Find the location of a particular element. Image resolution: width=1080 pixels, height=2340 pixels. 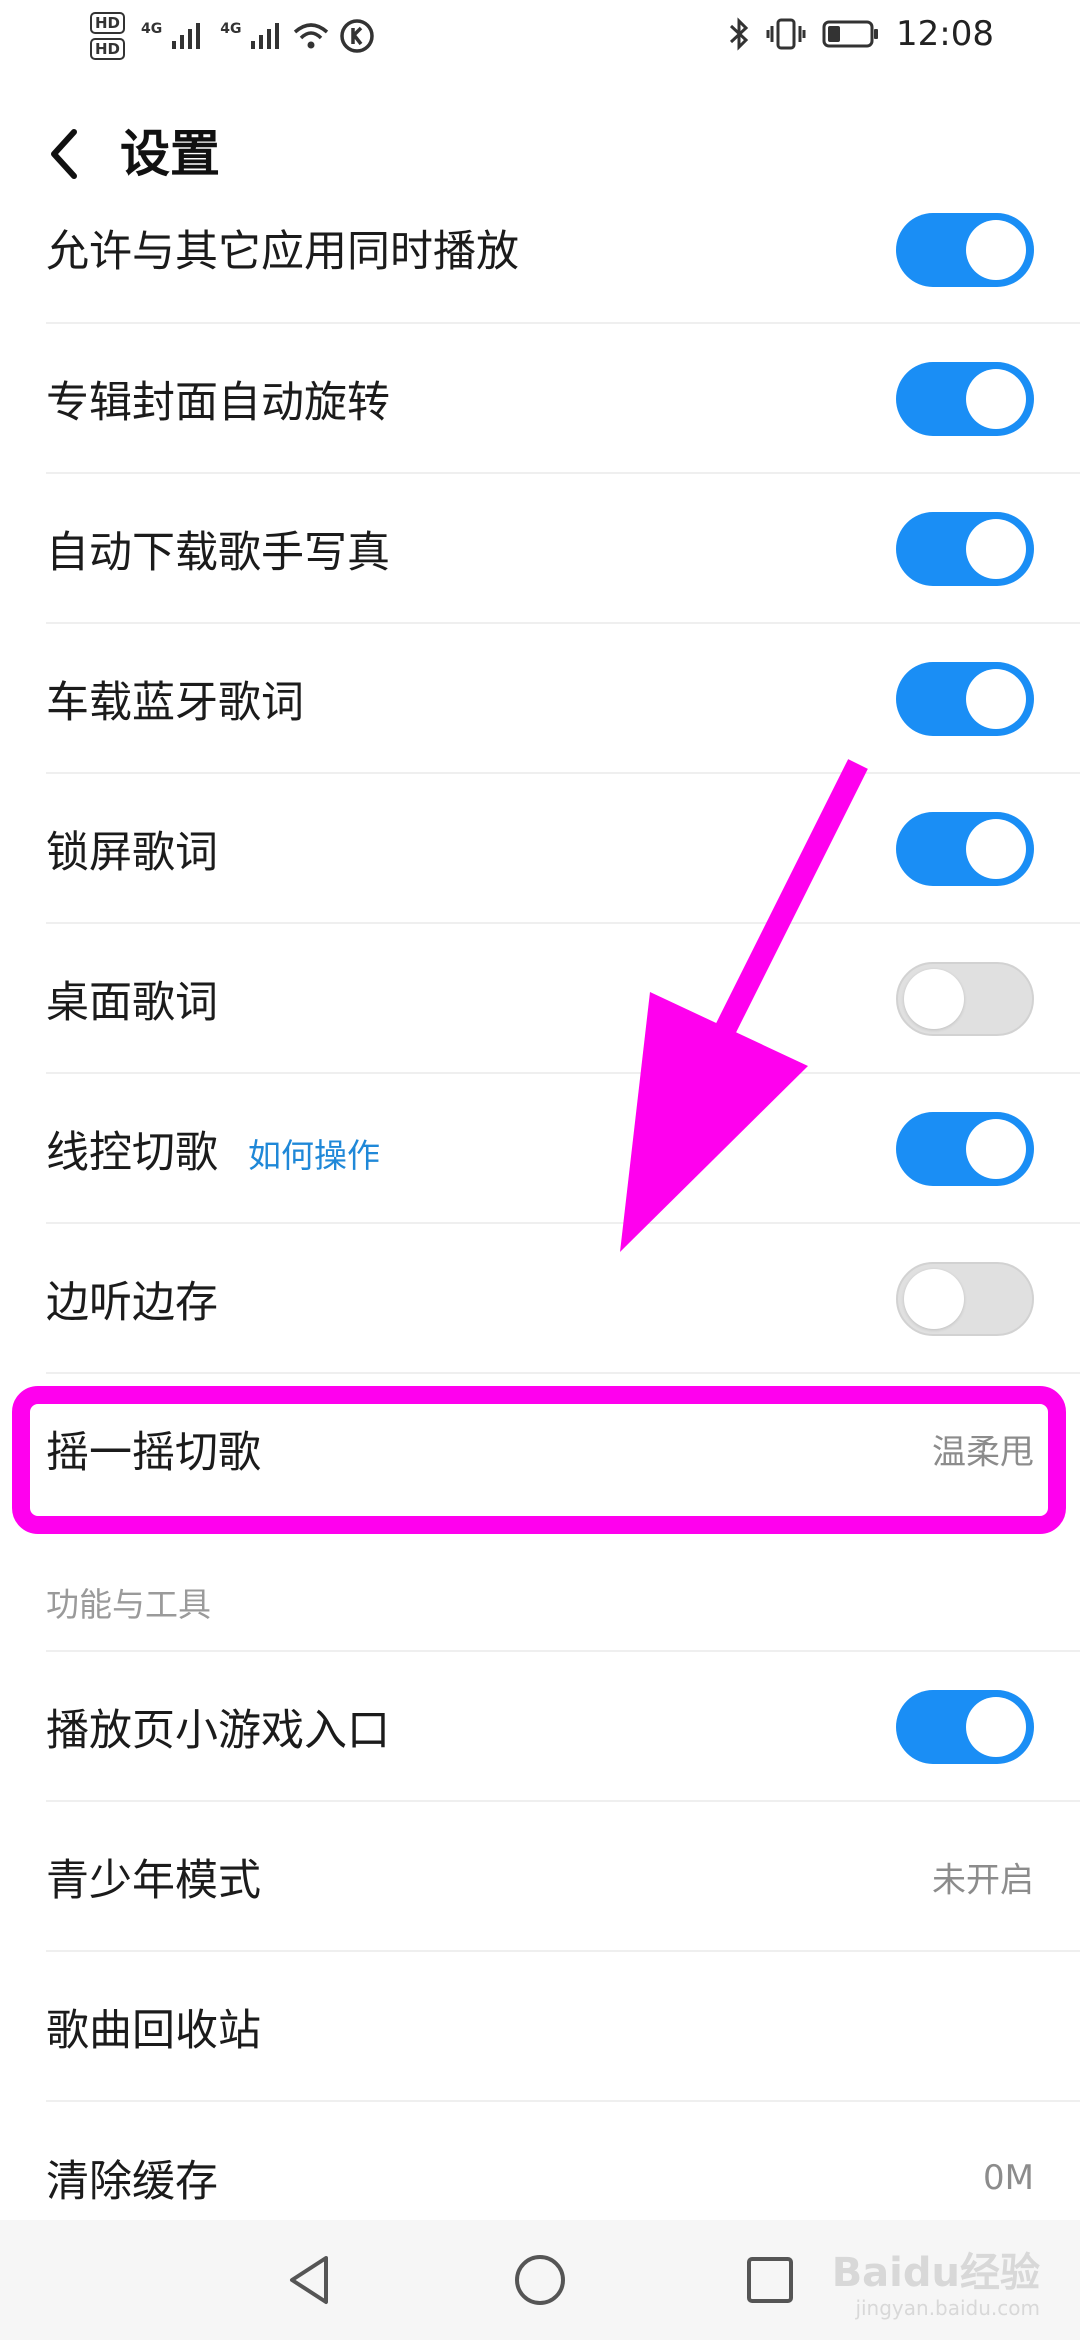

setting-label: 车载蓝牙歌词 is located at coordinates (175, 703).